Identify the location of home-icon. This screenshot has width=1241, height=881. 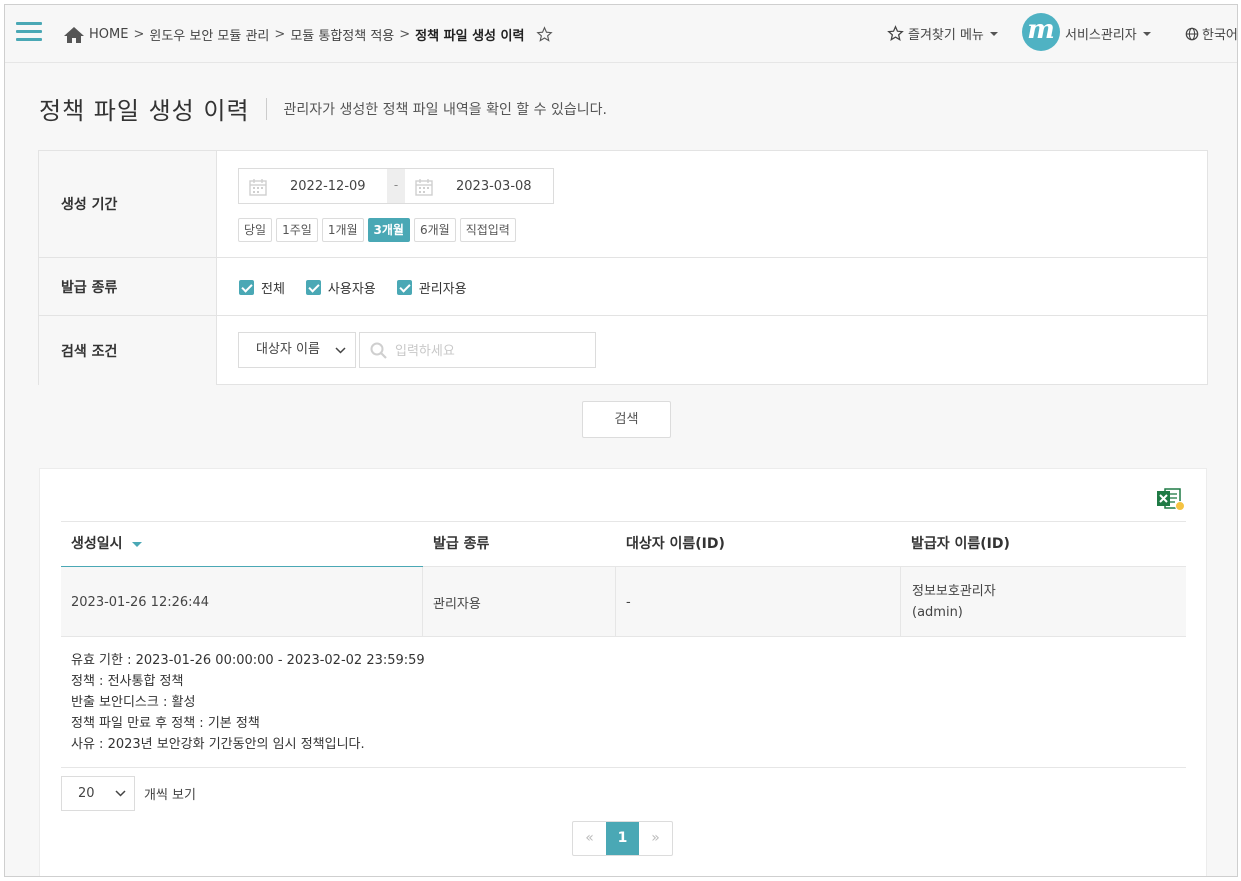
(74, 35).